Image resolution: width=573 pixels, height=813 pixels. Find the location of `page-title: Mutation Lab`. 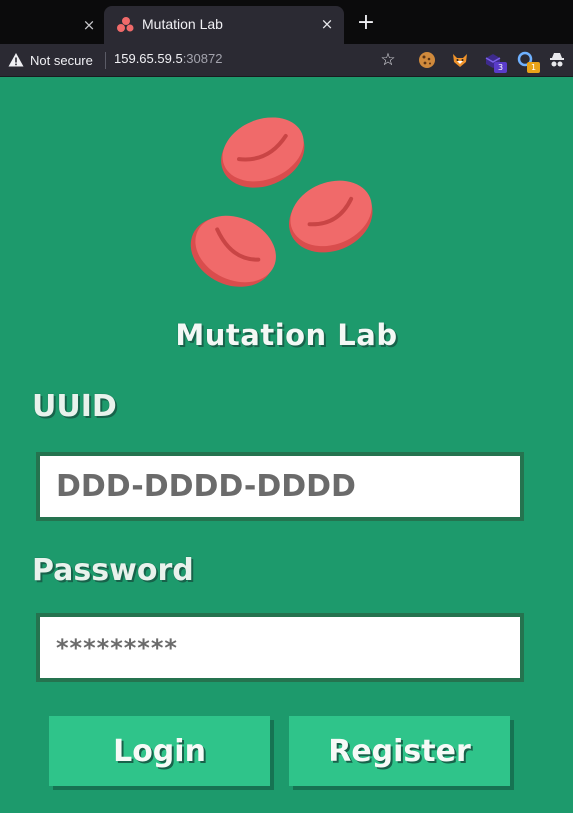

page-title: Mutation Lab is located at coordinates (286, 335).